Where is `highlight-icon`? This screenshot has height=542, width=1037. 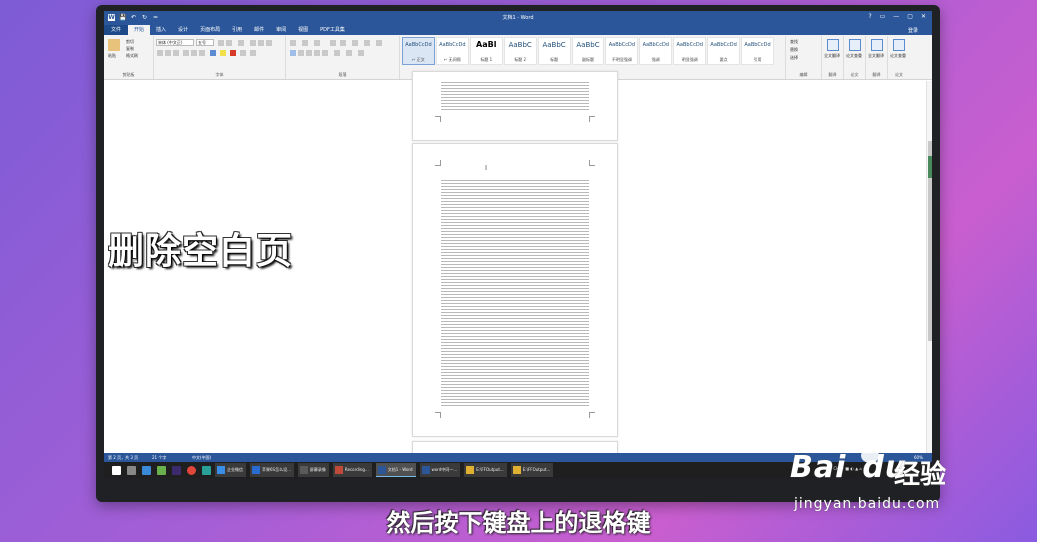 highlight-icon is located at coordinates (223, 53).